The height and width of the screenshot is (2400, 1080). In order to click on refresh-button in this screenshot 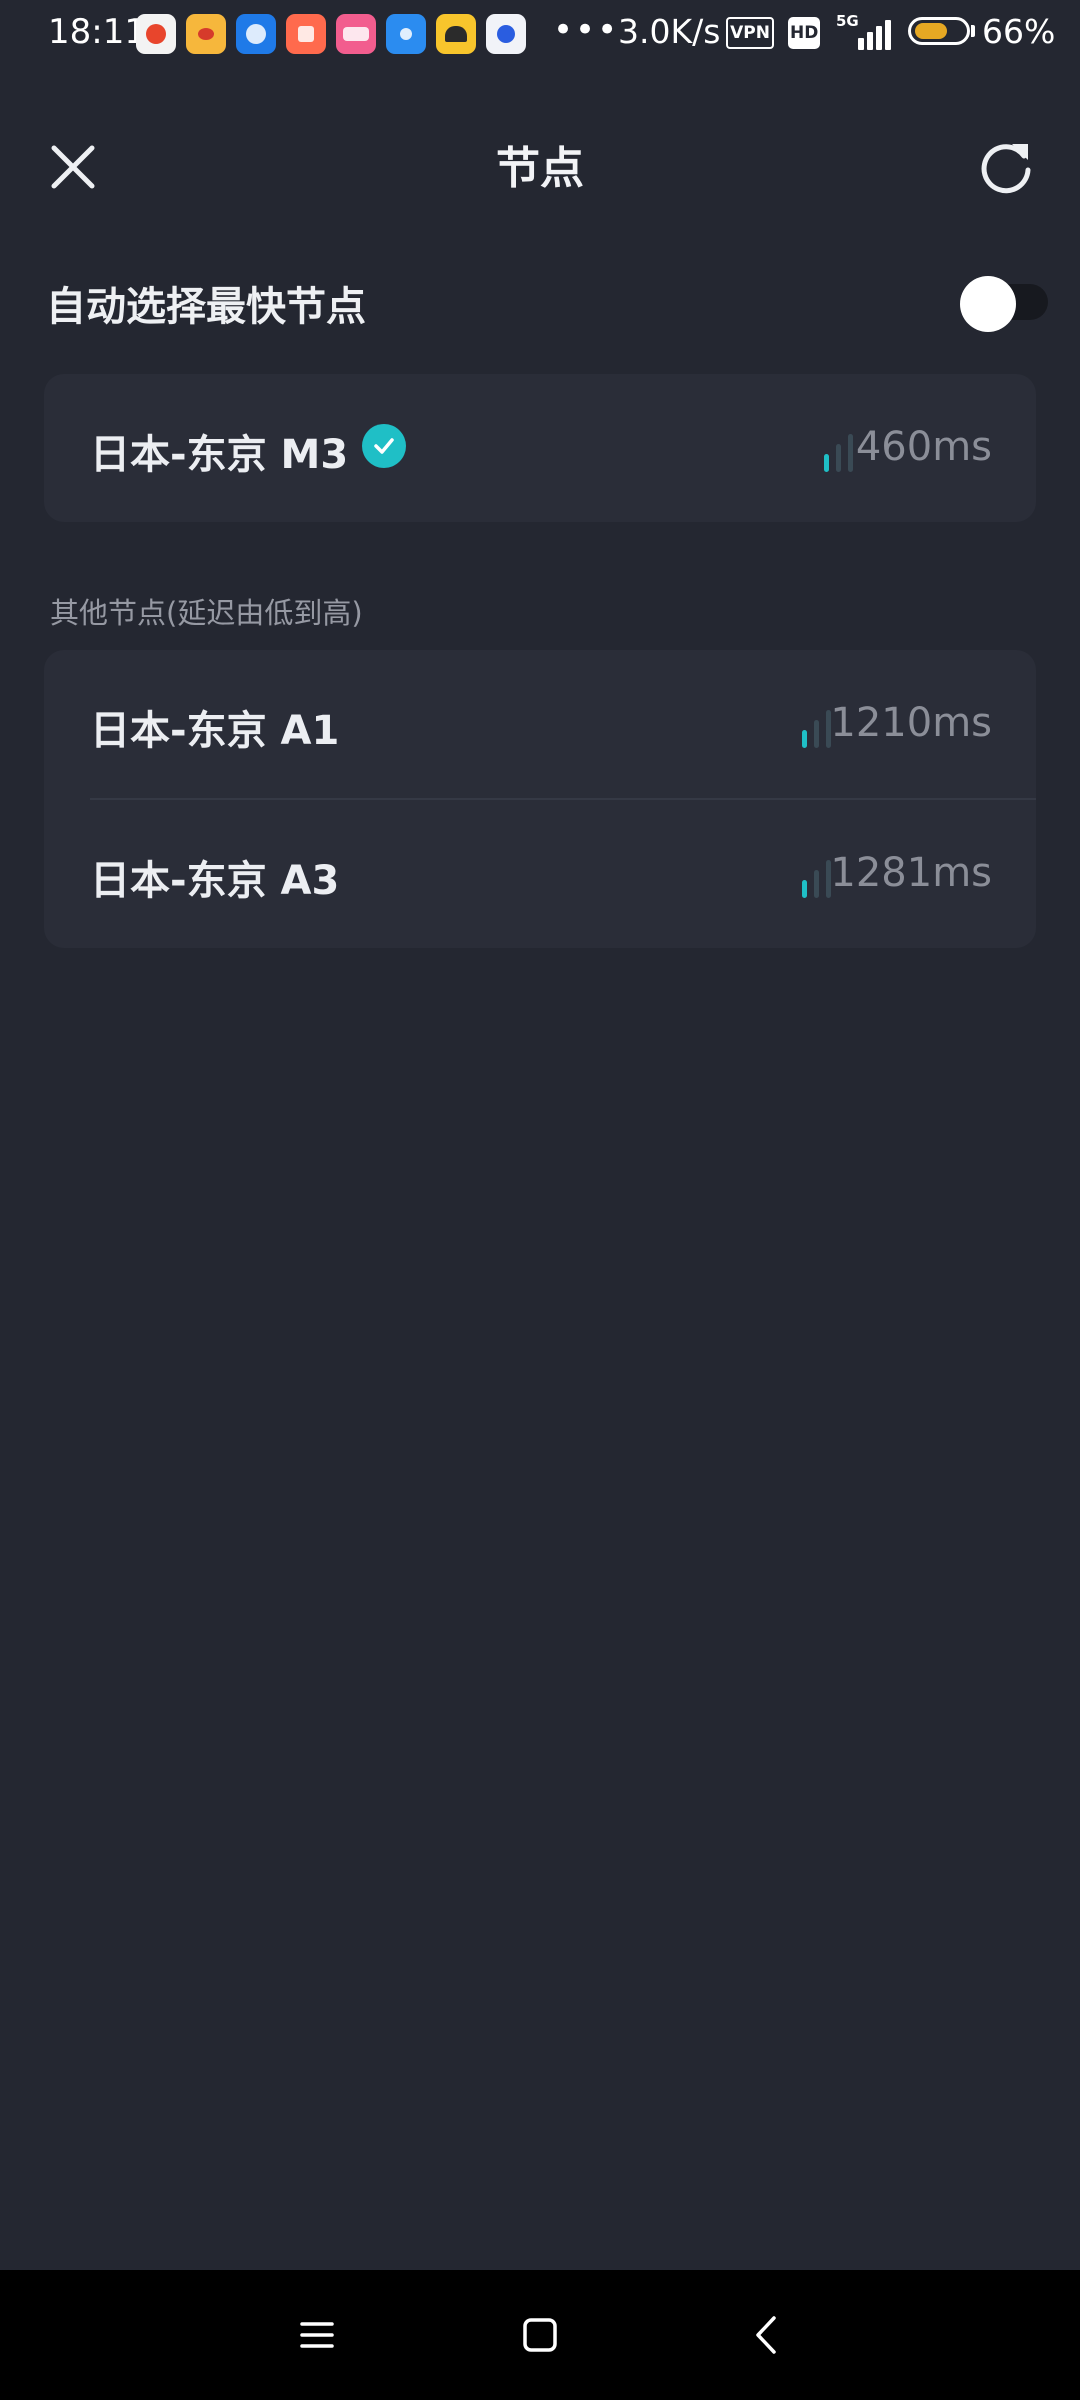, I will do `click(1006, 166)`.